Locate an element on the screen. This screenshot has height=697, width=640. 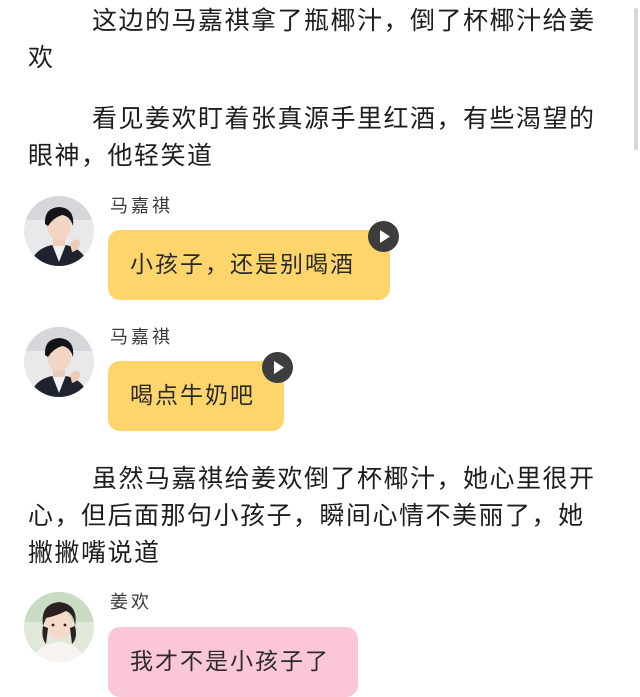
scrollbar is located at coordinates (636, 79).